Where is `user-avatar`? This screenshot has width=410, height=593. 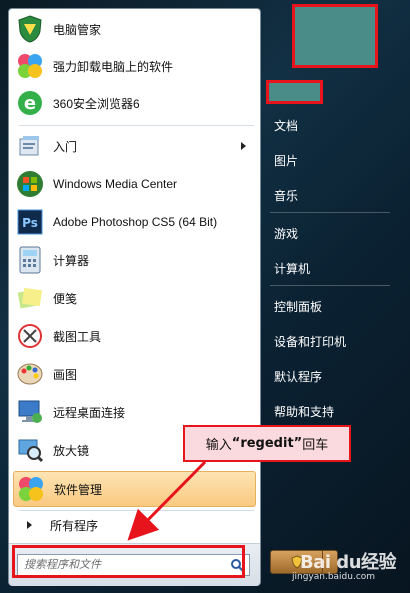 user-avatar is located at coordinates (335, 36).